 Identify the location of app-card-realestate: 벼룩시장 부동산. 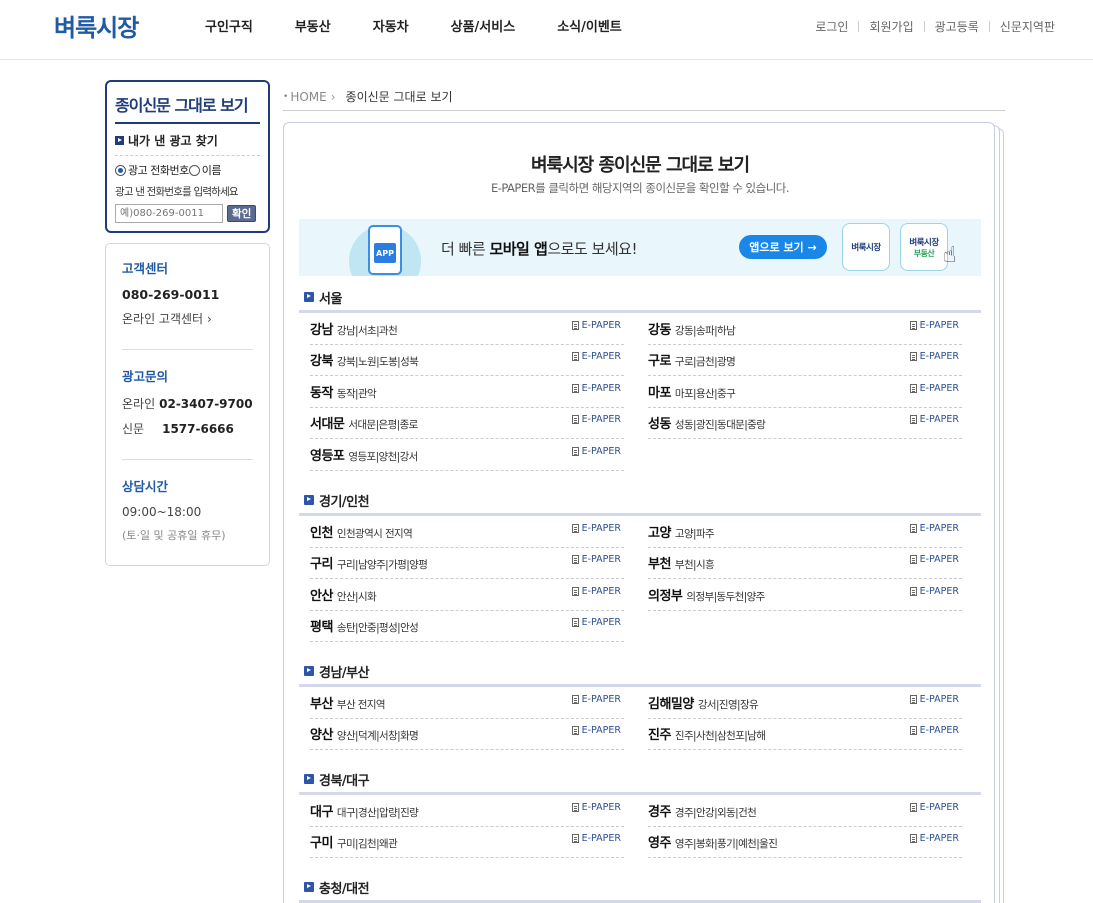
(924, 247).